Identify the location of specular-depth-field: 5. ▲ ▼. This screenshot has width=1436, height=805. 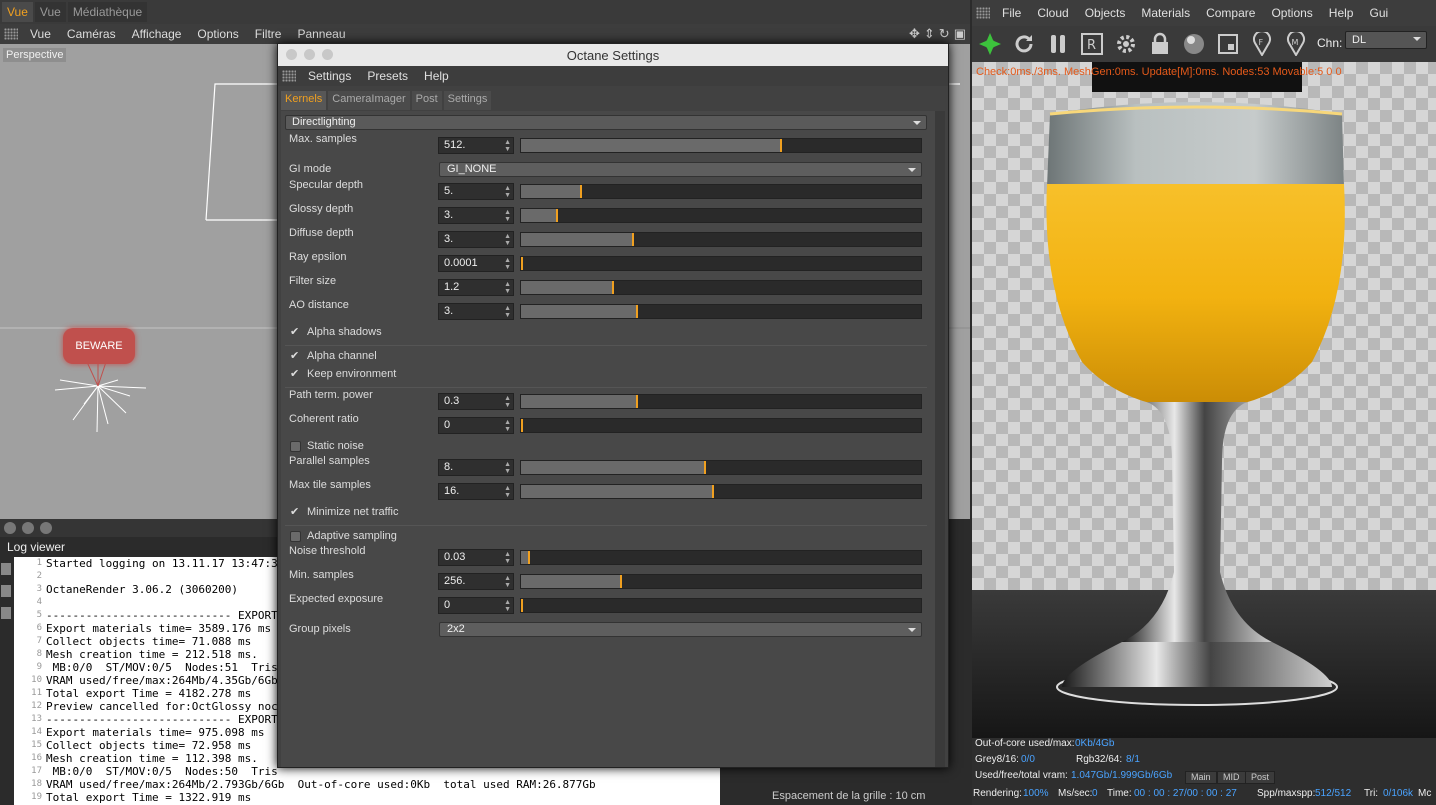
(476, 191).